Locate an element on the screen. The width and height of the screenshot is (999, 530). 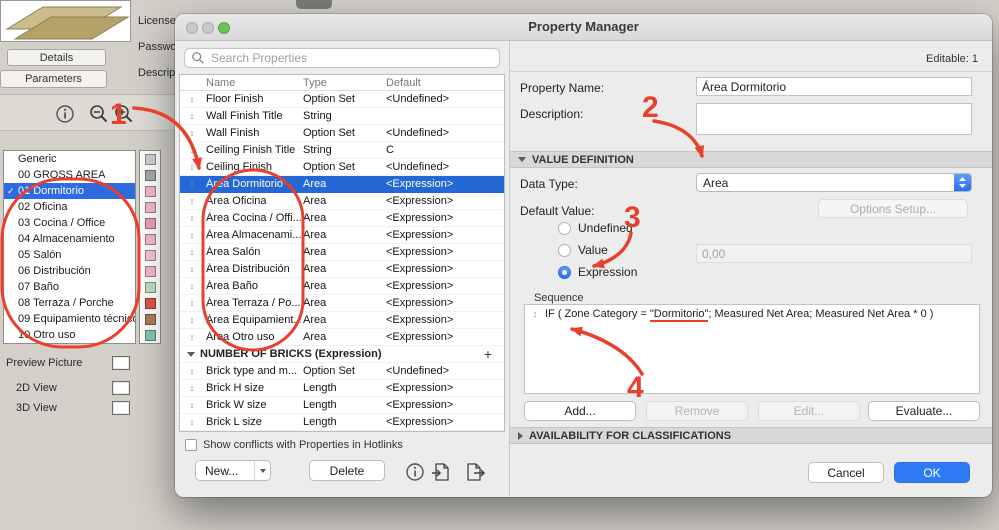
zone-list-item: 03 Cocina / Office is located at coordinates (69, 223).